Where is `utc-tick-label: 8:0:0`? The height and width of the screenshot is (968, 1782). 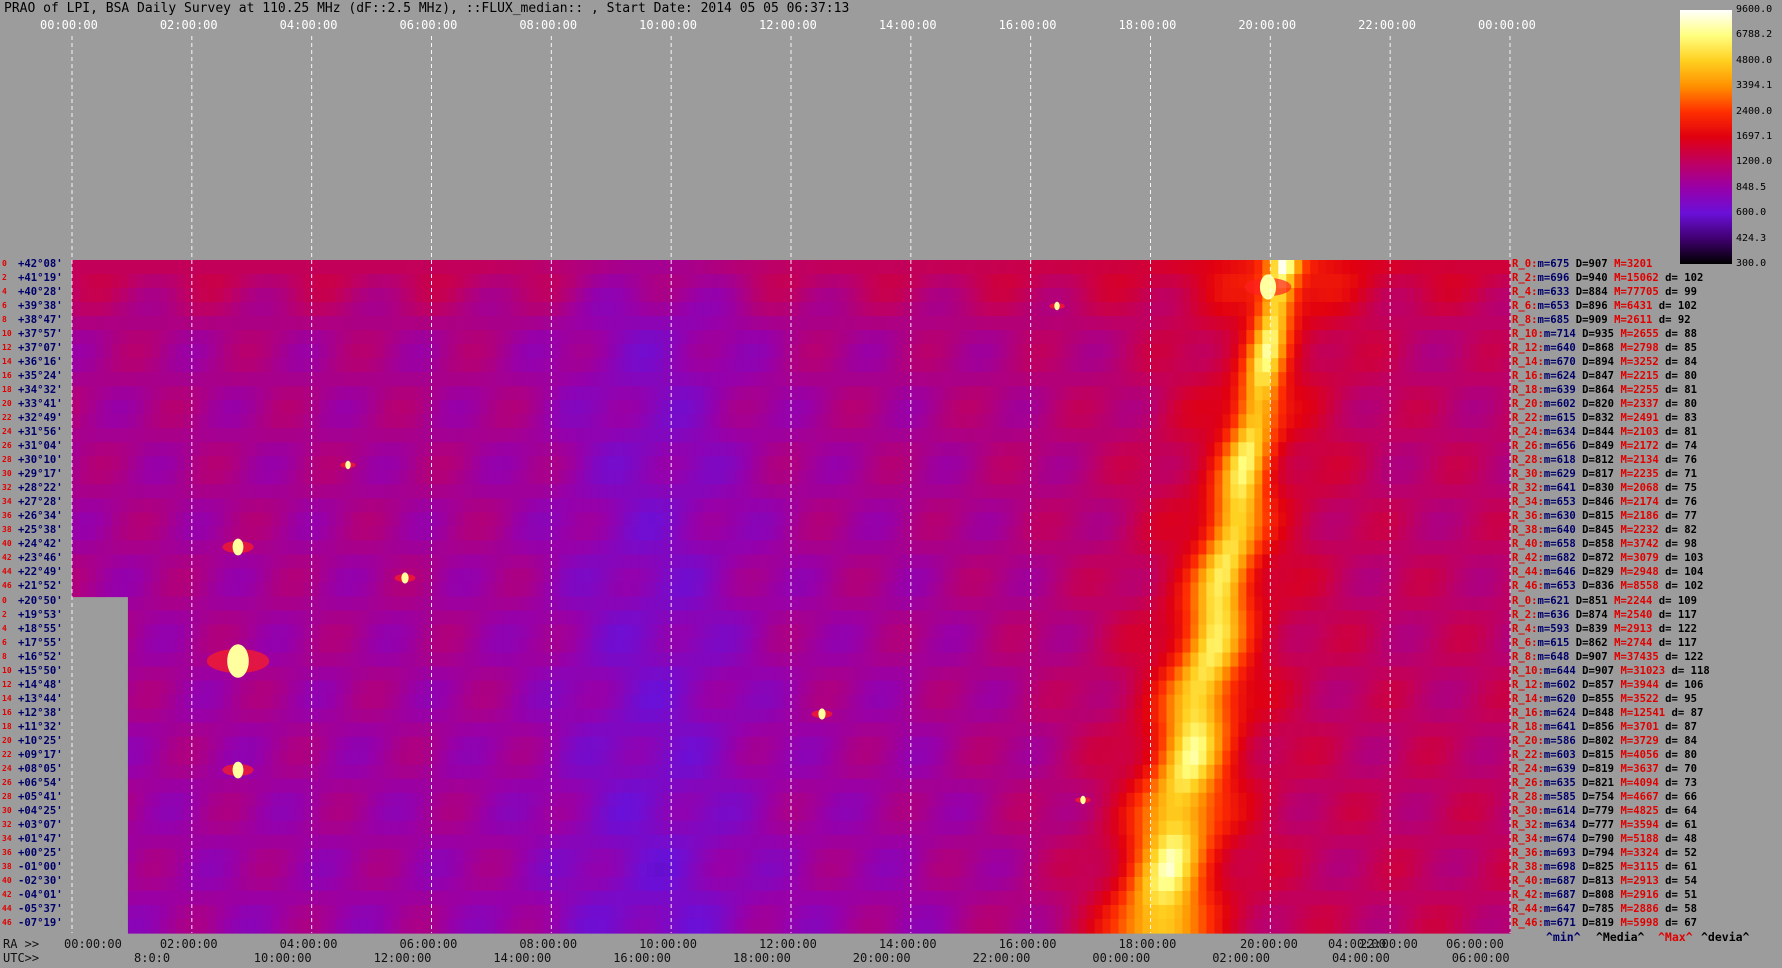
utc-tick-label: 8:0:0 is located at coordinates (152, 958).